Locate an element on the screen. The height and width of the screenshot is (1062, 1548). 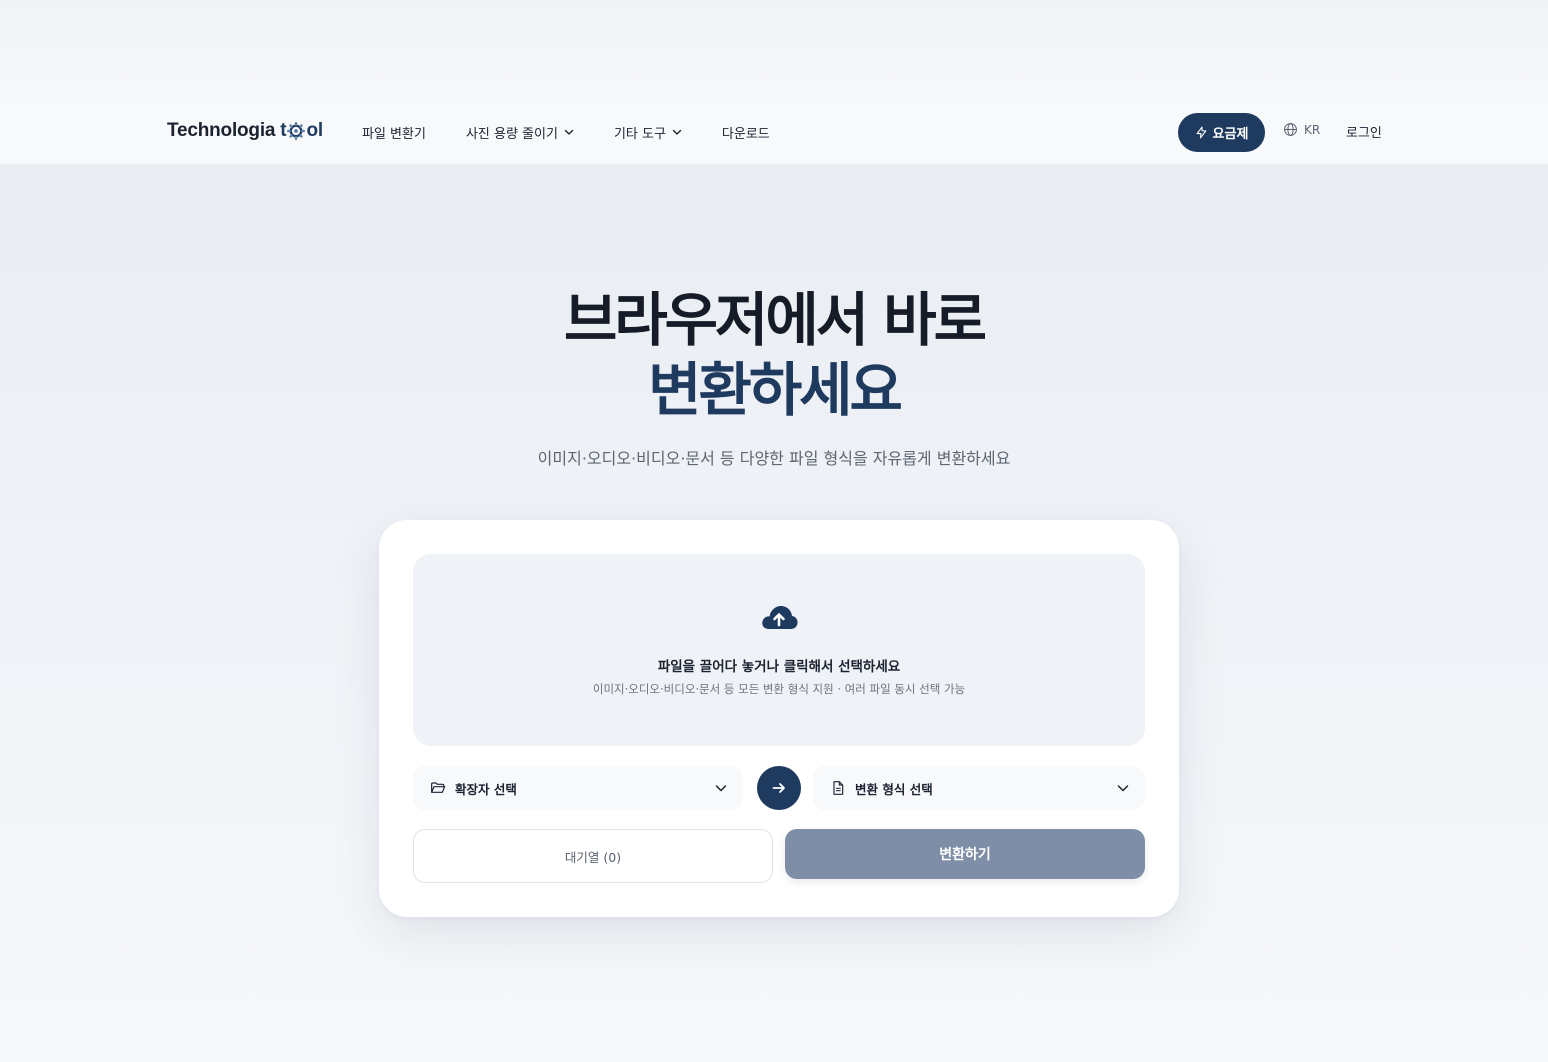
target-format-select: 변환 형식 선택 is located at coordinates (979, 788).